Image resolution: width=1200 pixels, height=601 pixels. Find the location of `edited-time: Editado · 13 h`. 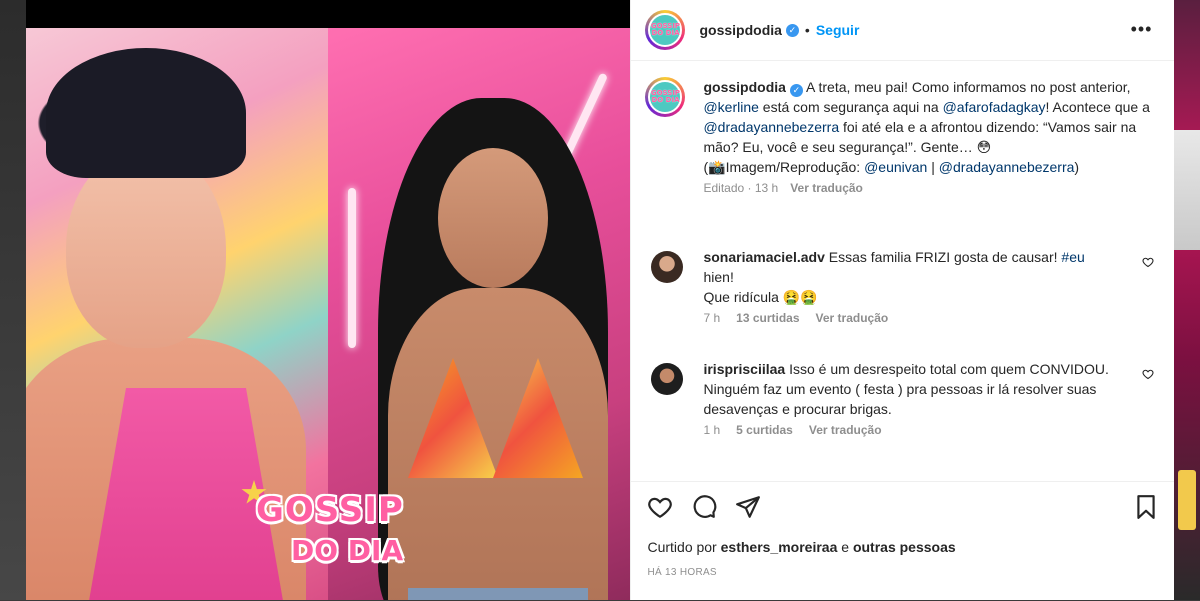

edited-time: Editado · 13 h is located at coordinates (741, 188).